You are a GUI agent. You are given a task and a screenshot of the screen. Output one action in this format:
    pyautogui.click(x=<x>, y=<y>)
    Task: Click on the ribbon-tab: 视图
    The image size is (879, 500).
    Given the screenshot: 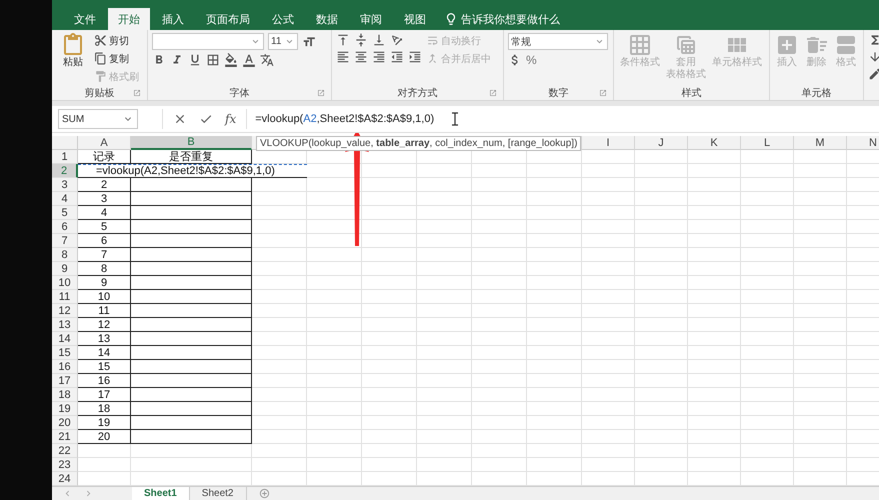 What is the action you would take?
    pyautogui.click(x=415, y=19)
    